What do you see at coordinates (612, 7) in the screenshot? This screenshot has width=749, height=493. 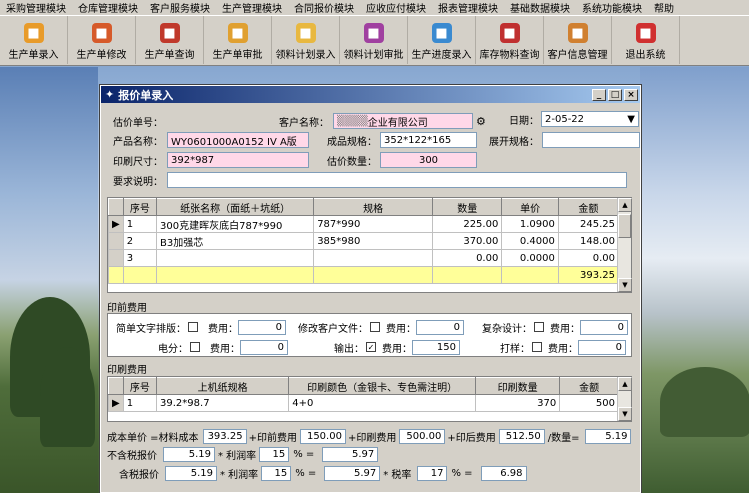 I see `menu-item: 系统功能模块` at bounding box center [612, 7].